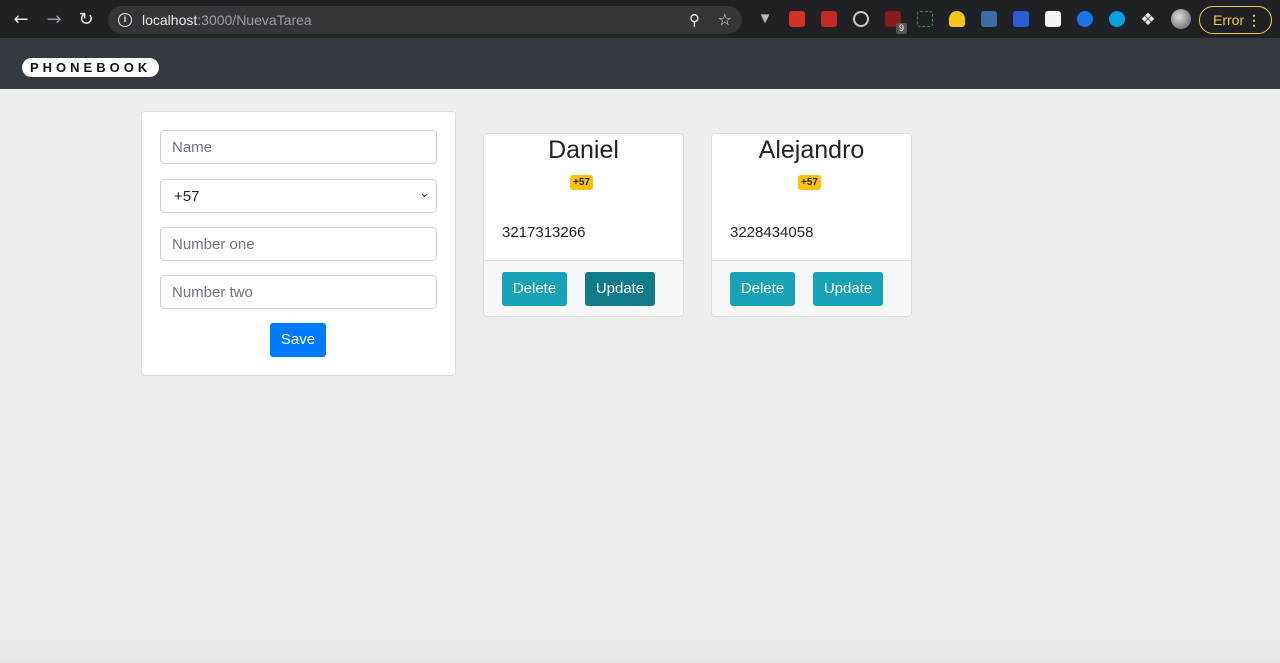 This screenshot has width=1280, height=663. Describe the element at coordinates (1181, 19) in the screenshot. I see `profile-avatar` at that location.